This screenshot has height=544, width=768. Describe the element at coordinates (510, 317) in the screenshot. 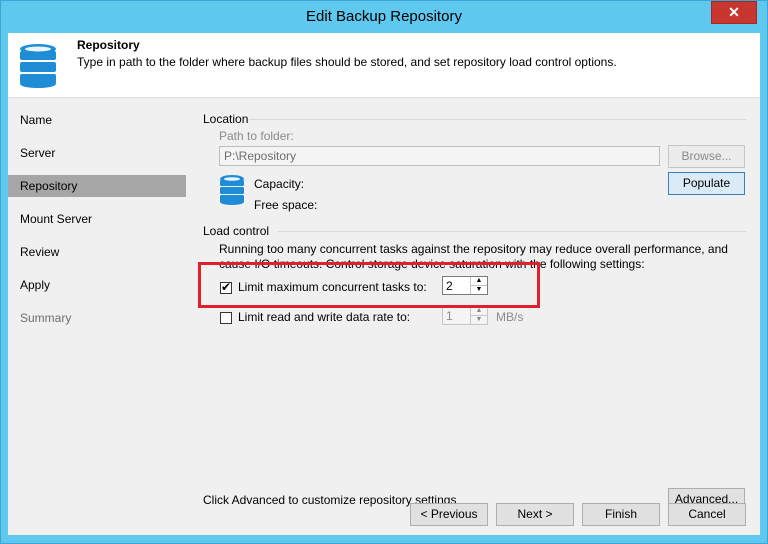

I see `data-rate-unit: MB/s` at that location.